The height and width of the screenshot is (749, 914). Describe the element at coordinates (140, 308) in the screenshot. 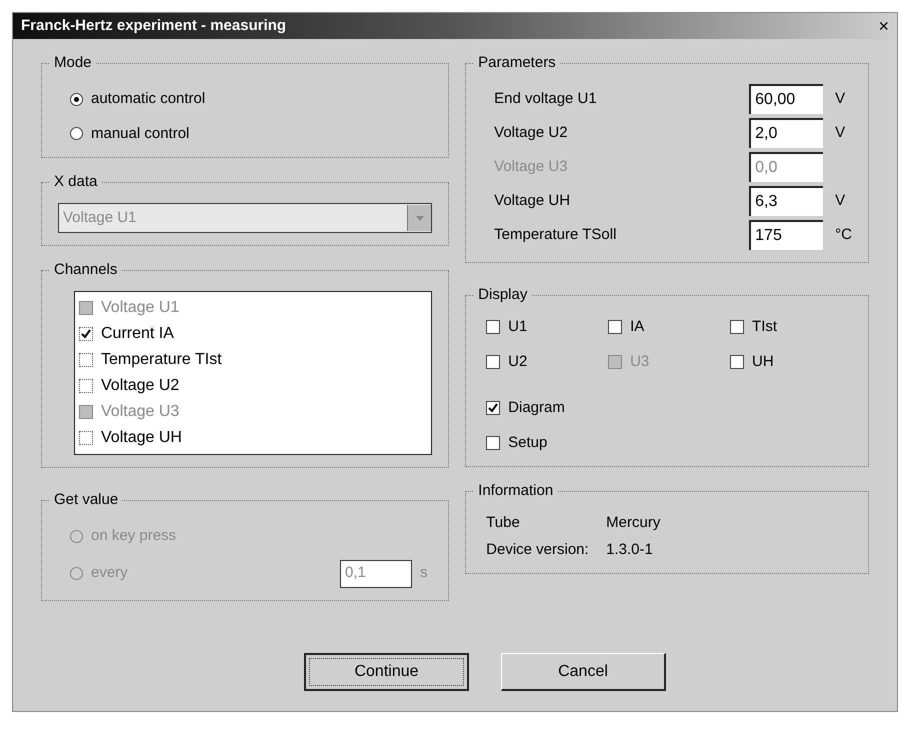

I see `checkbox-label: Voltage U1` at that location.